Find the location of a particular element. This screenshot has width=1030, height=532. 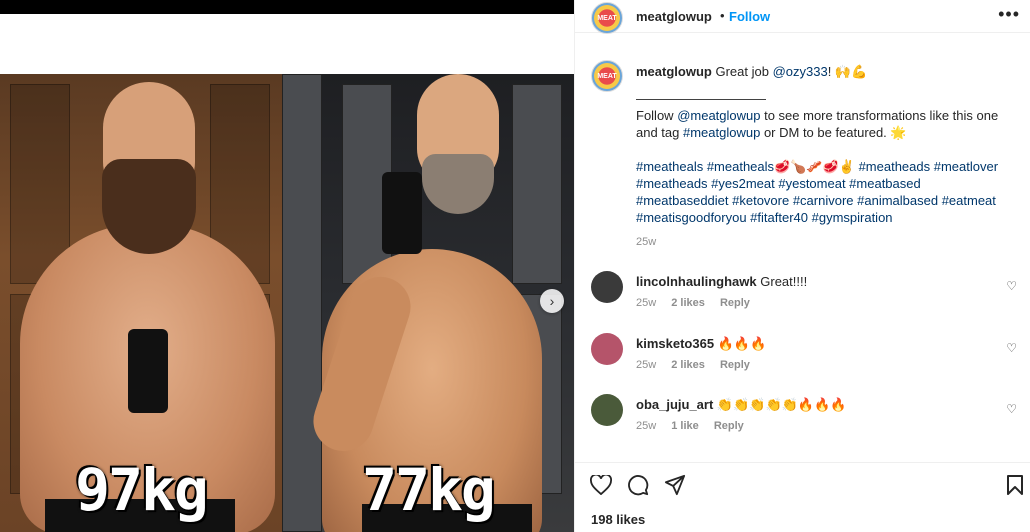

like-count: 198 likes is located at coordinates (618, 519).